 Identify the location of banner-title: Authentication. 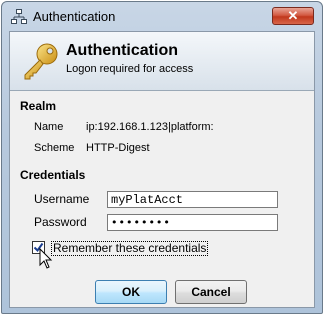
(122, 50).